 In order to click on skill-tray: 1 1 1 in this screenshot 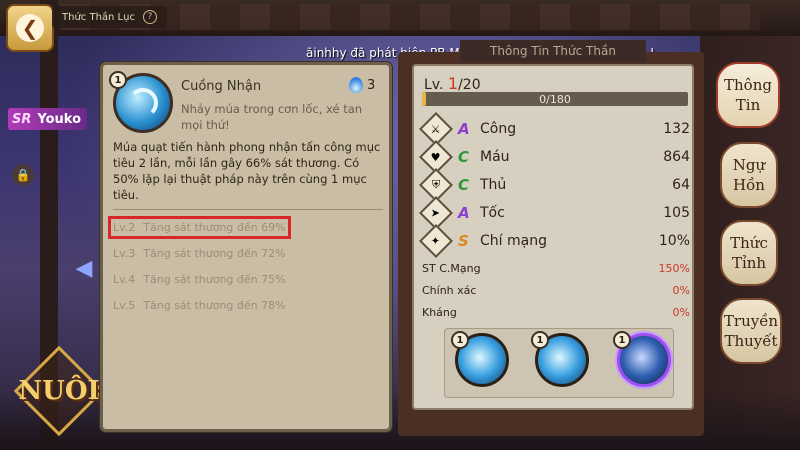, I will do `click(559, 363)`.